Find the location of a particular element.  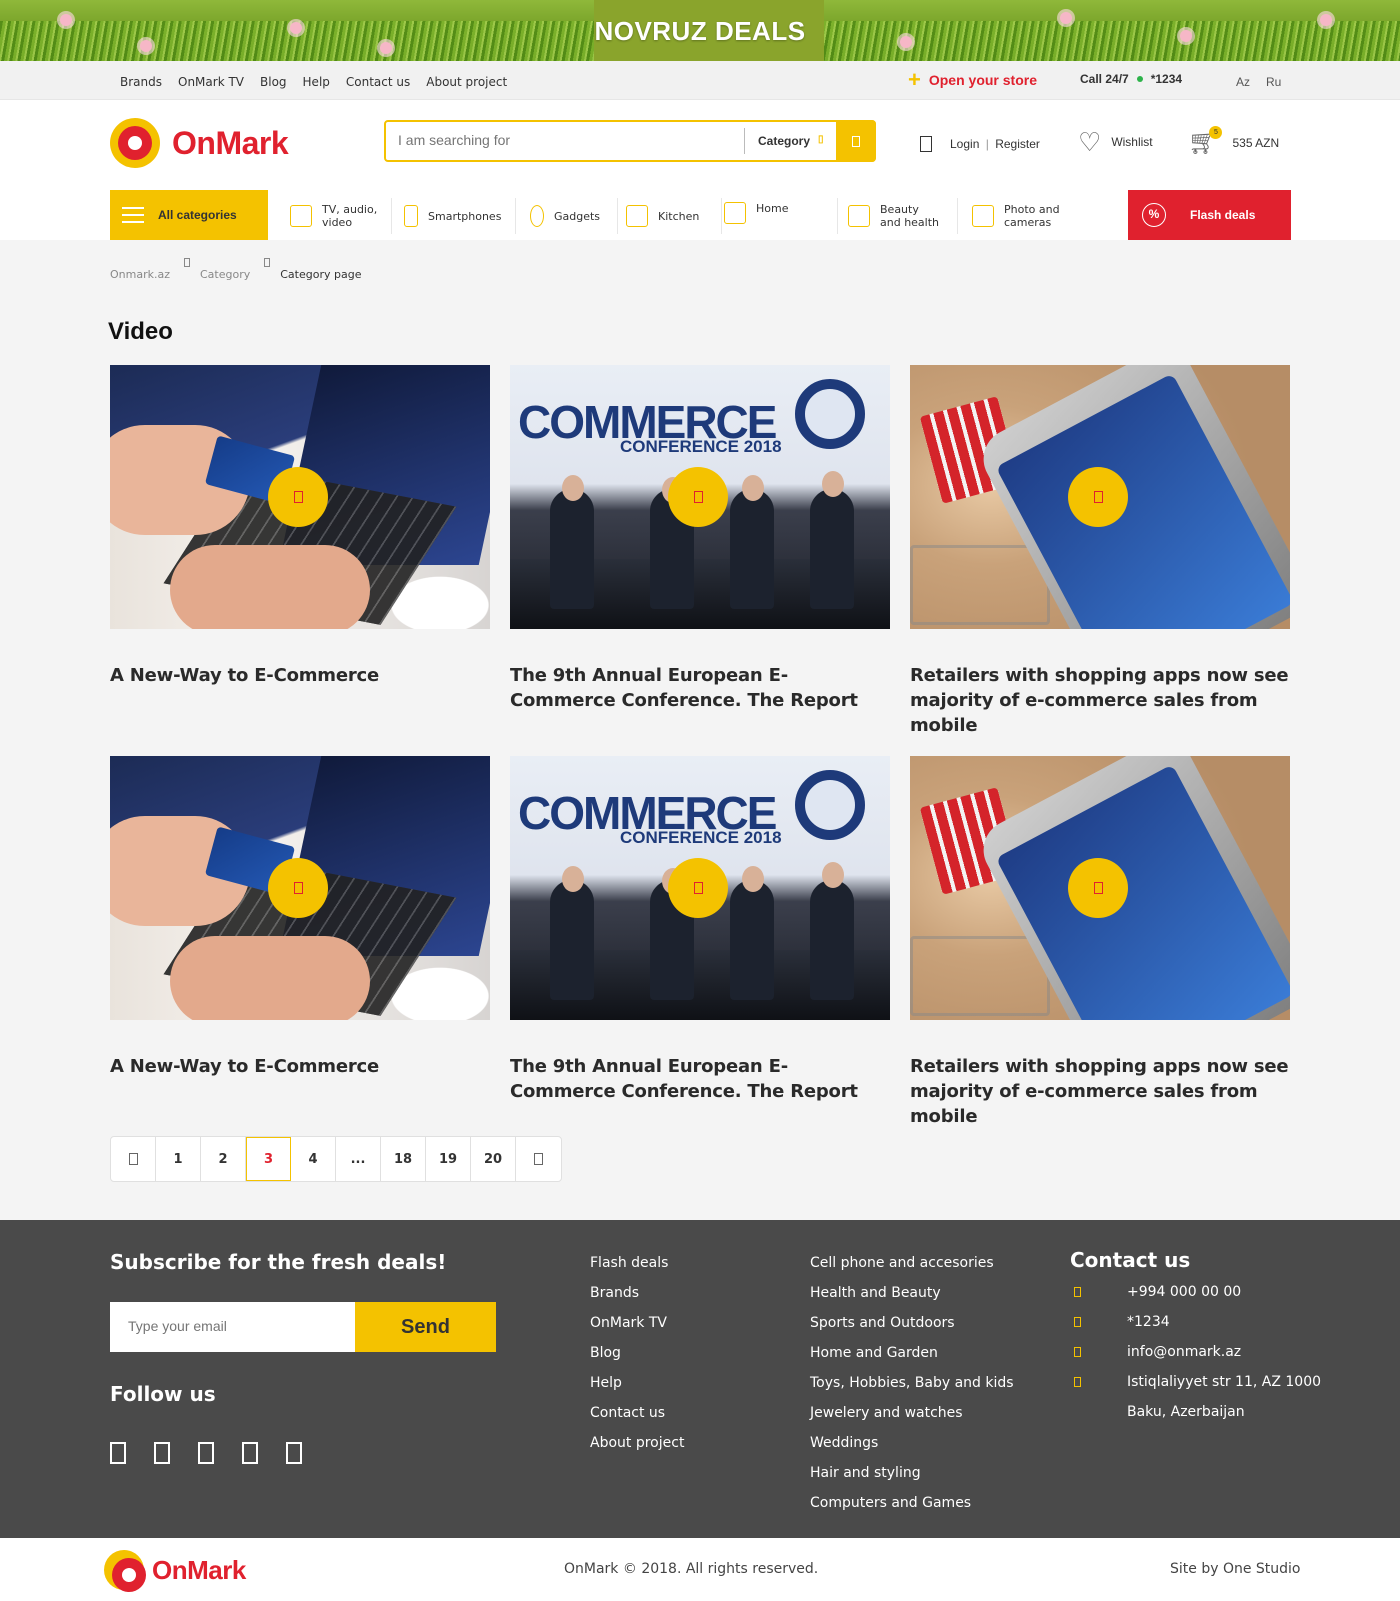

top-link-about-project: About project is located at coordinates (466, 82).